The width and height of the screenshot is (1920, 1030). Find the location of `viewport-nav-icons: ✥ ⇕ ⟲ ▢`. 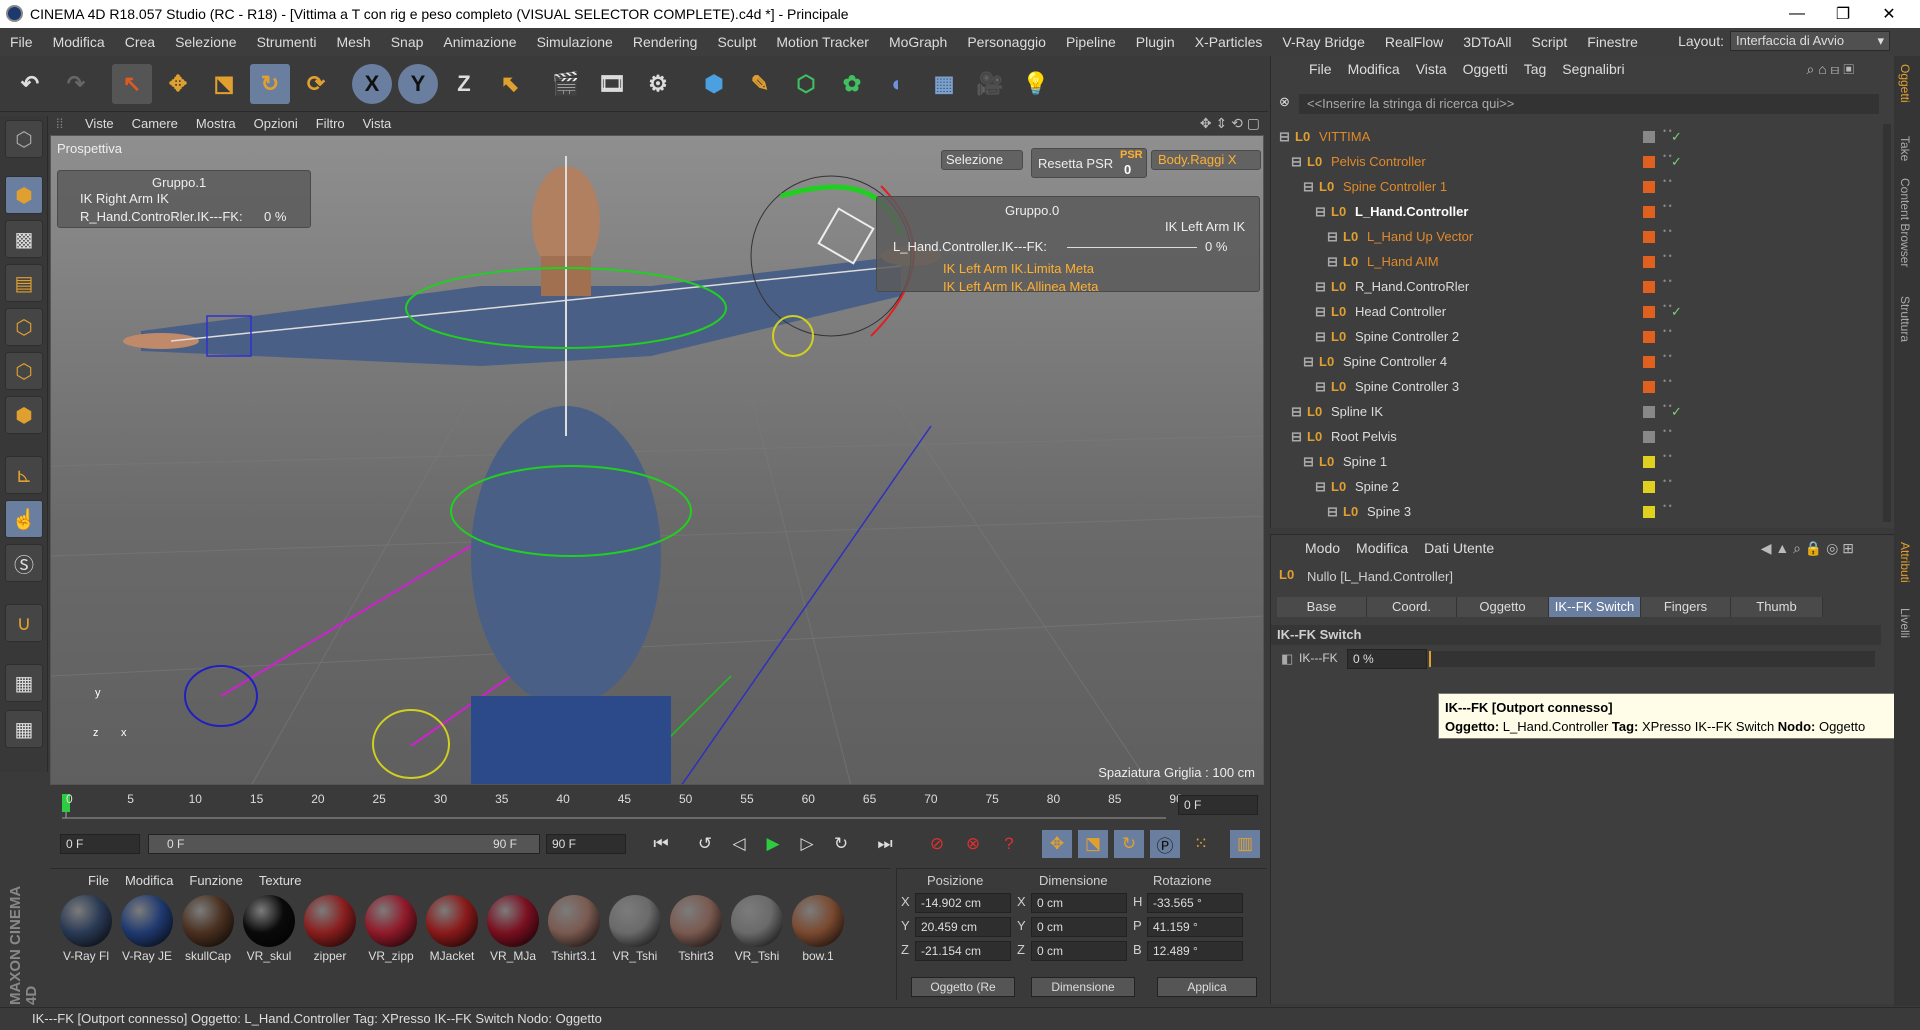

viewport-nav-icons: ✥ ⇕ ⟲ ▢ is located at coordinates (1230, 123).